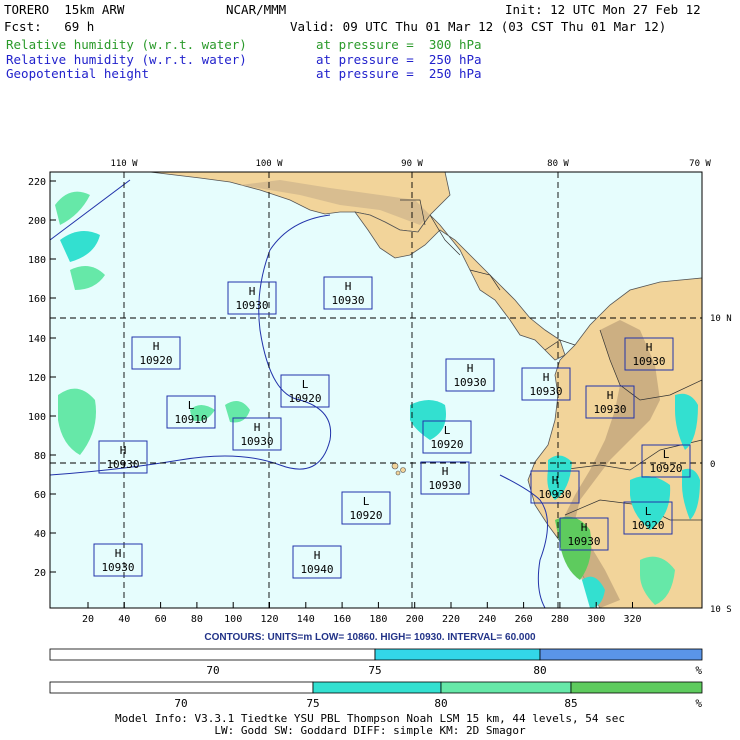 The width and height of the screenshot is (740, 740). What do you see at coordinates (256, 9) in the screenshot?
I see `center-label: NCAR/MMM` at bounding box center [256, 9].